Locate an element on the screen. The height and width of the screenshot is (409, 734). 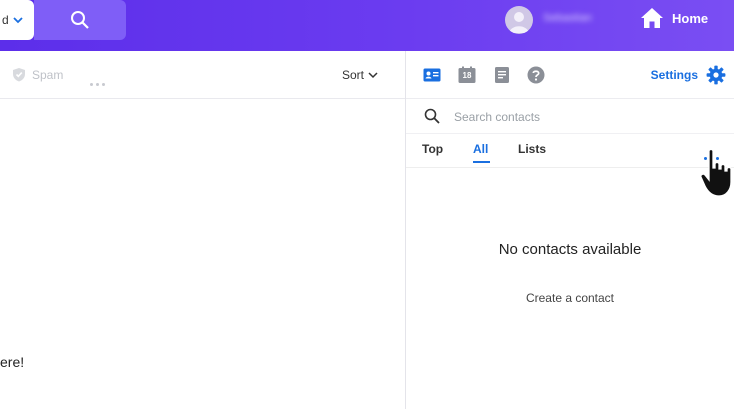
notepad-icon is located at coordinates (502, 75).